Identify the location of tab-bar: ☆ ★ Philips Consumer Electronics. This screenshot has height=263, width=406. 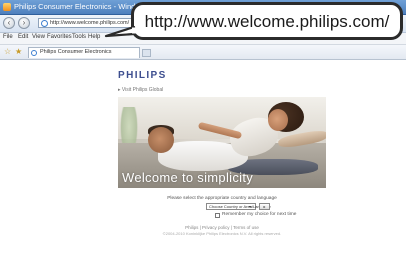
(203, 52).